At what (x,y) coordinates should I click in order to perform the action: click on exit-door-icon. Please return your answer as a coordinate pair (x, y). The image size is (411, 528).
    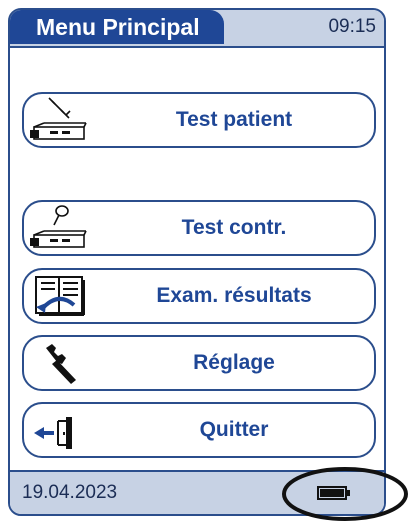
    Looking at the image, I should click on (53, 433).